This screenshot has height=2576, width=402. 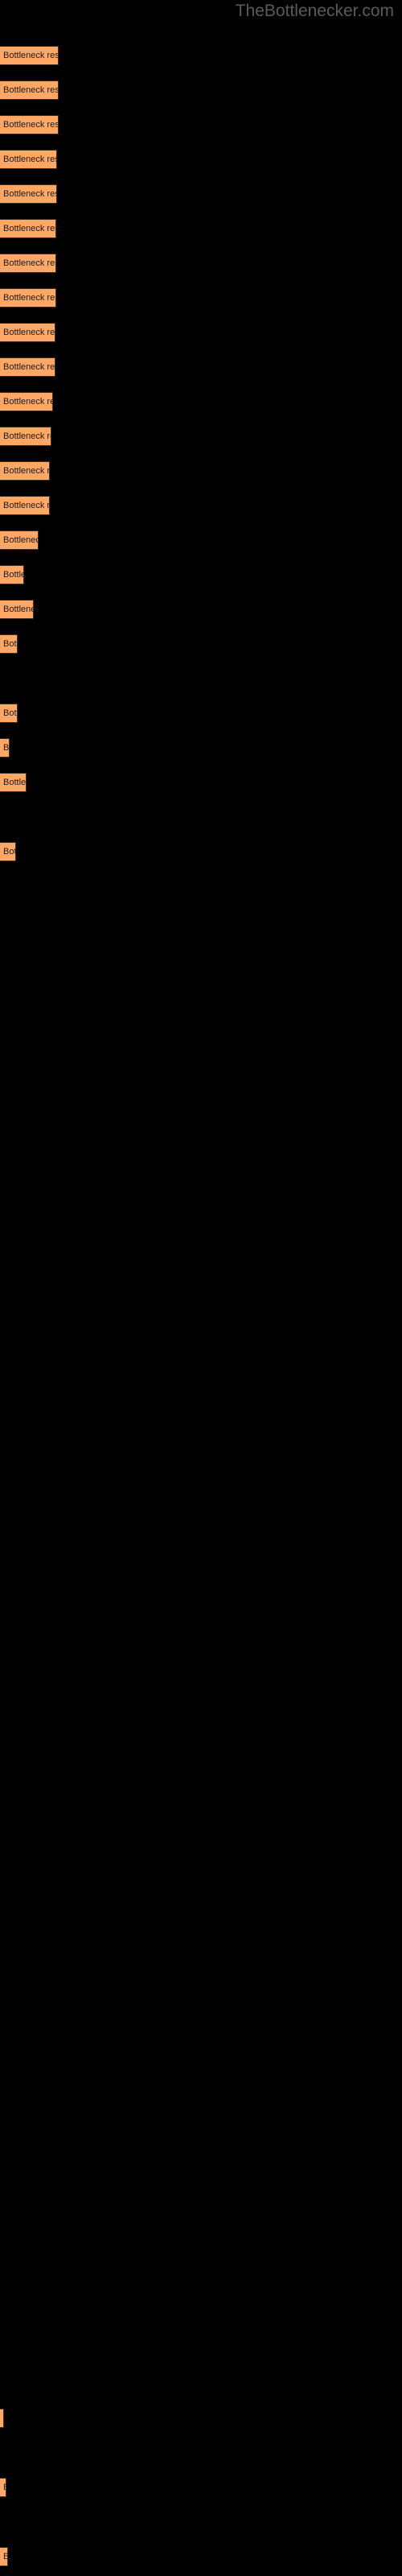 I want to click on bar-9: Bottleneck result, so click(x=27, y=332).